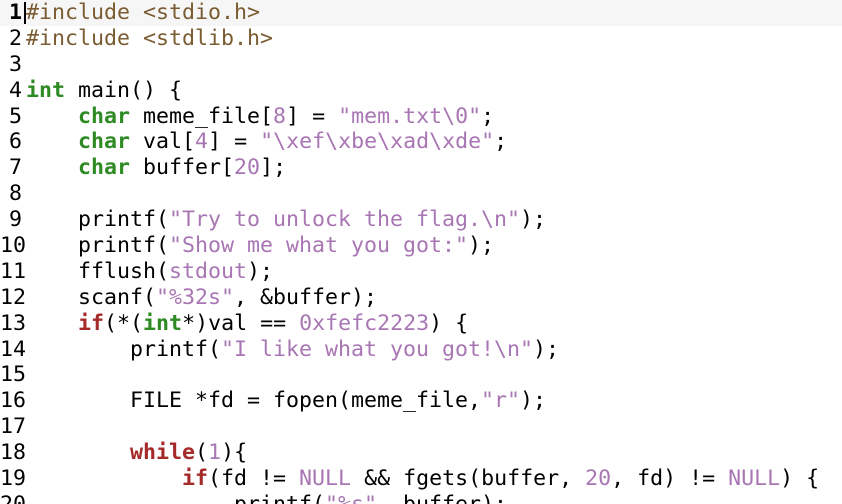  Describe the element at coordinates (421, 168) in the screenshot. I see `code-line: 7 char buffer[20];` at that location.